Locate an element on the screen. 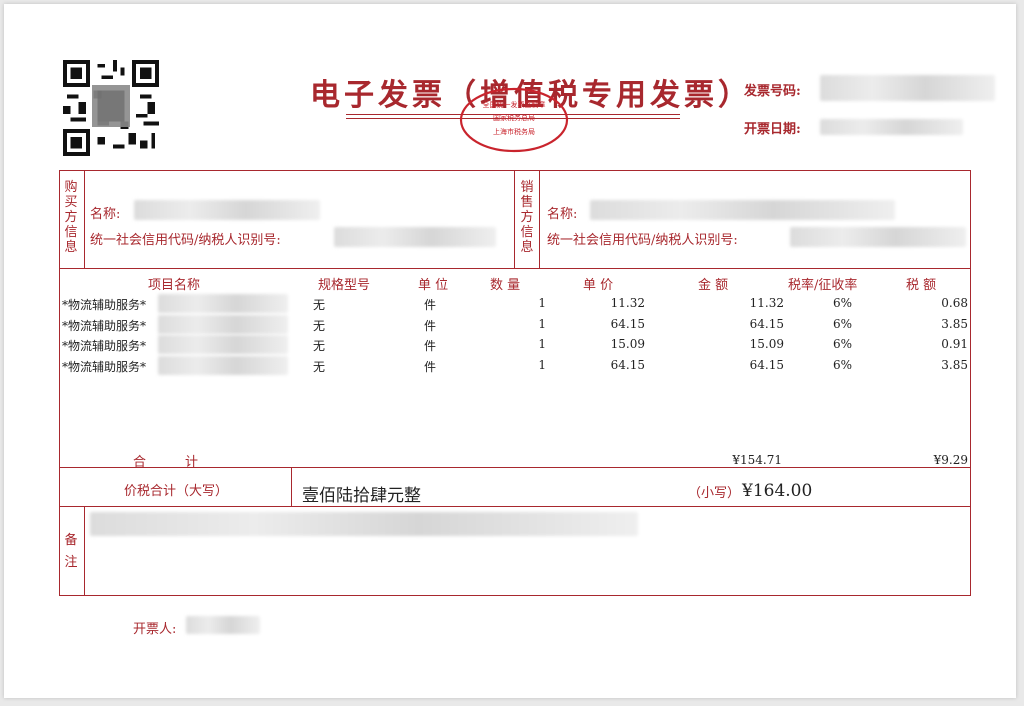  grand-total-label: 价税合计（大写） is located at coordinates (176, 491).